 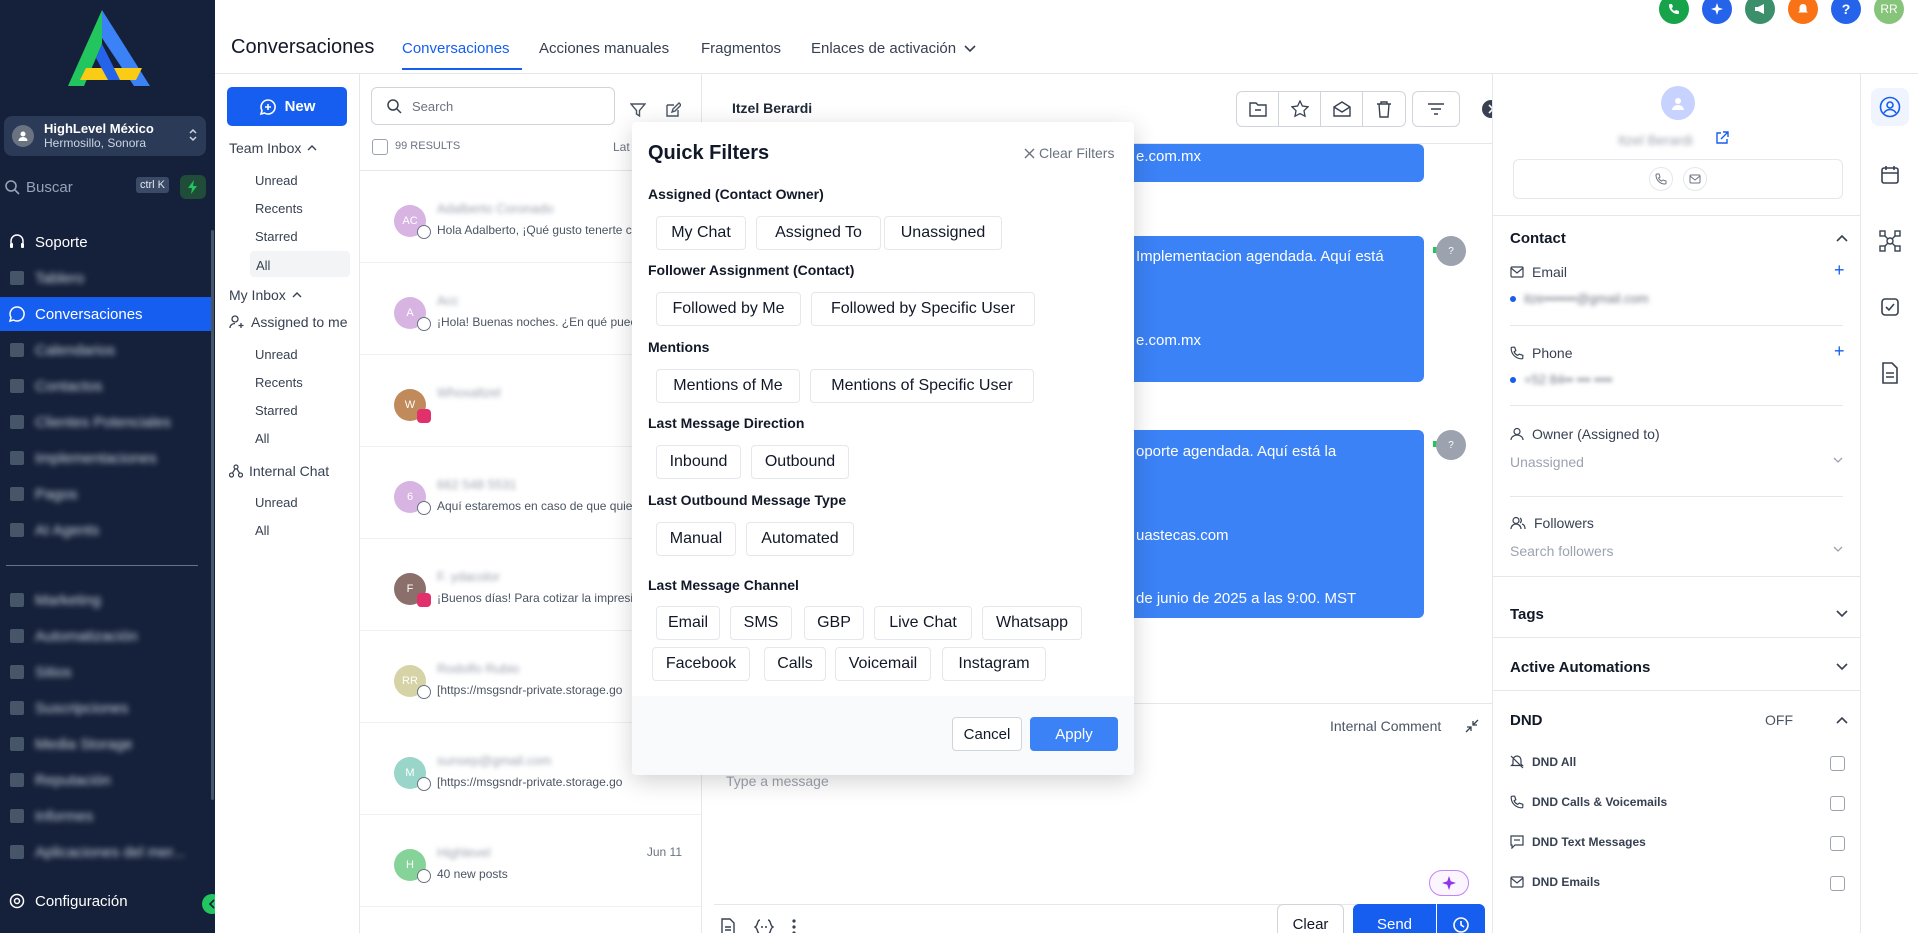 What do you see at coordinates (987, 734) in the screenshot?
I see `cancel-button: Cancel` at bounding box center [987, 734].